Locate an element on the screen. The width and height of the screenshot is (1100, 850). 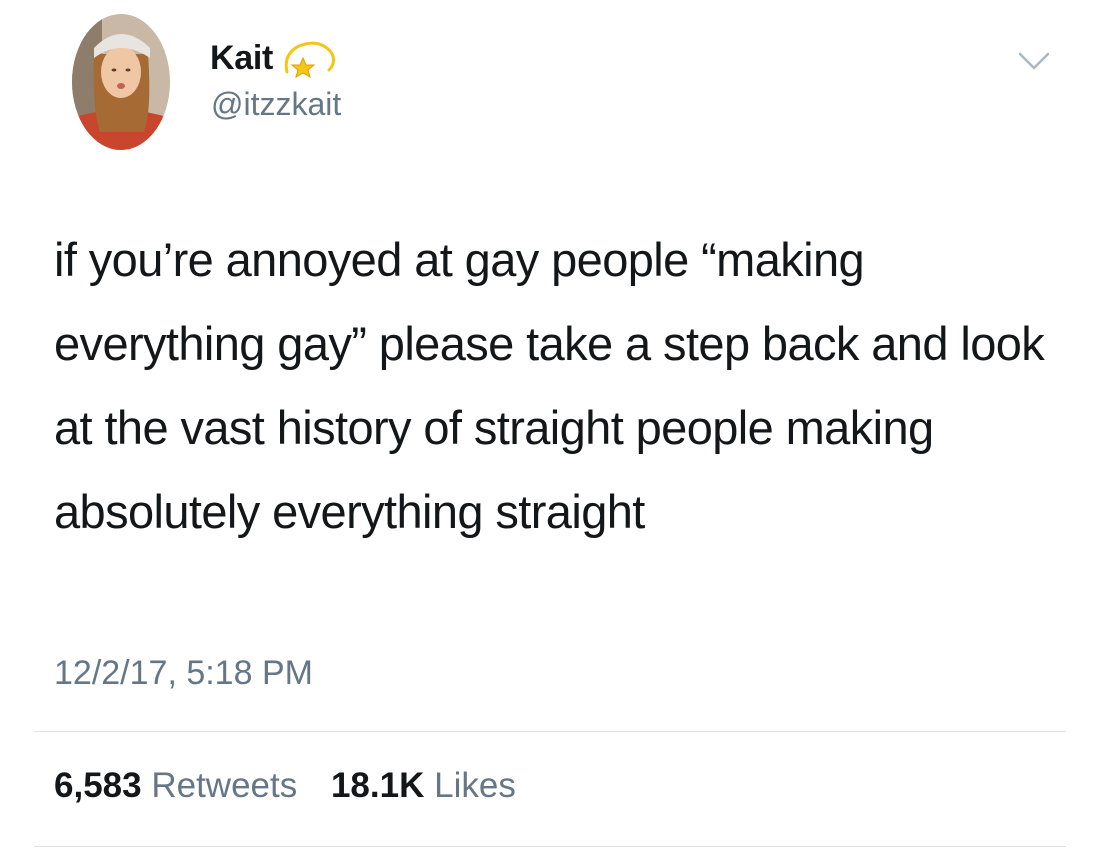
retweets-stat: 6,583 Retweets is located at coordinates (175, 786).